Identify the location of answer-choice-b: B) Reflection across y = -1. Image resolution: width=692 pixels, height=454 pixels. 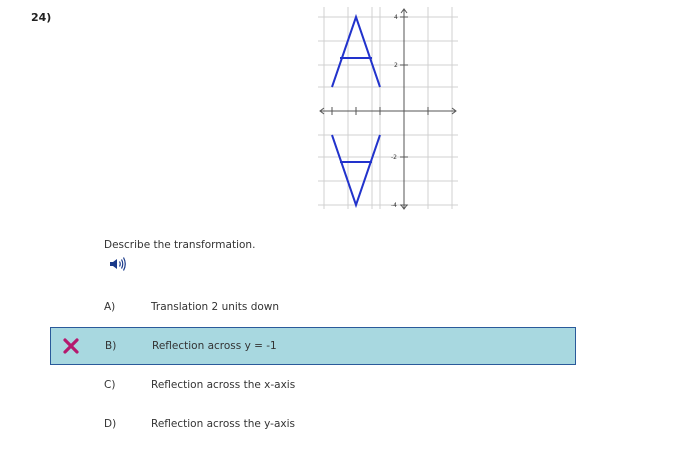
(313, 346).